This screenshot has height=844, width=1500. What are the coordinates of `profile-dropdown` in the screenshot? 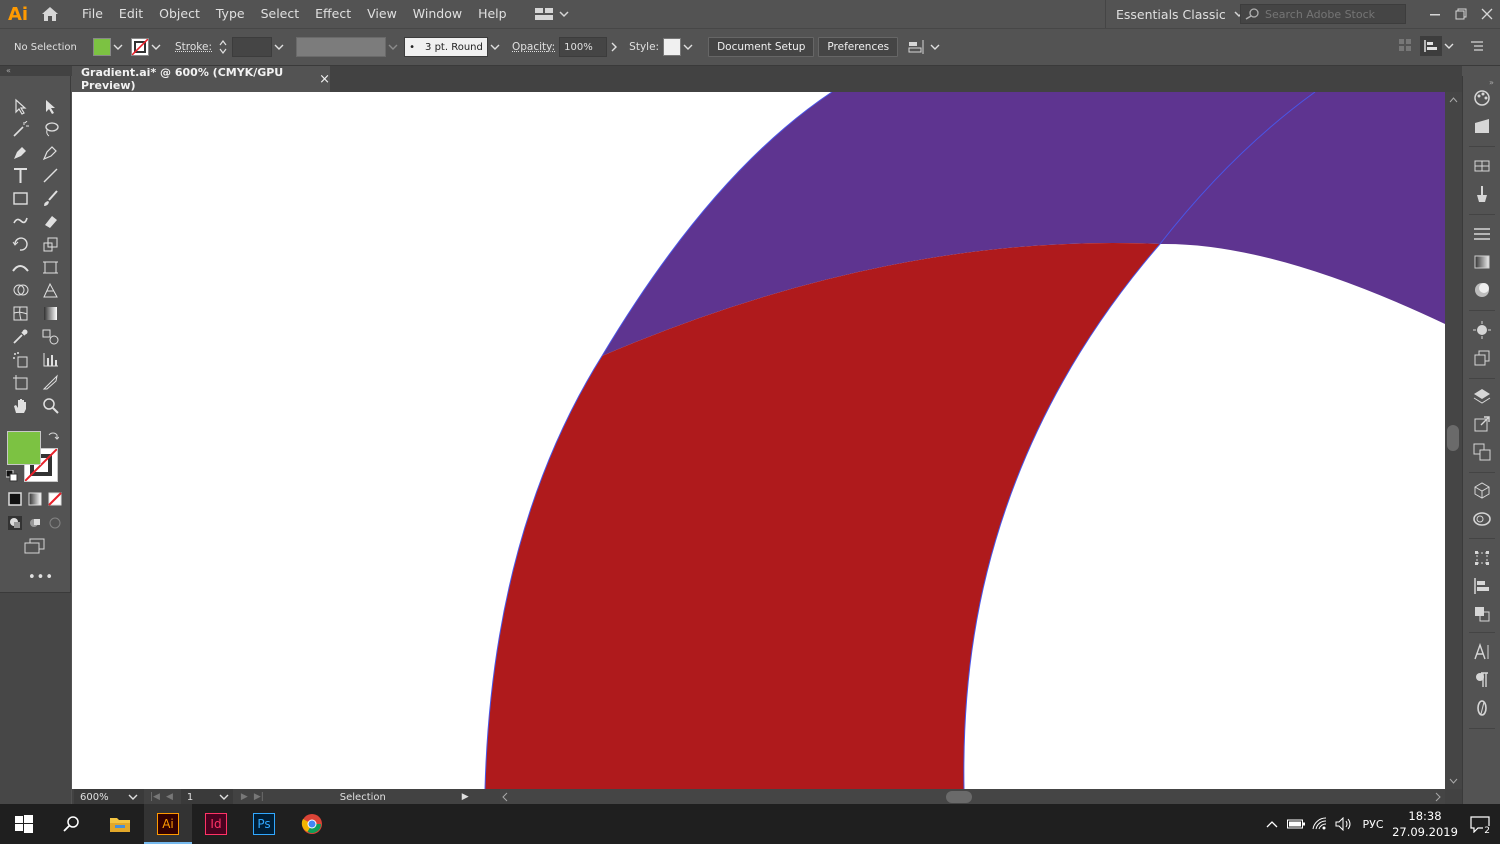 It's located at (393, 47).